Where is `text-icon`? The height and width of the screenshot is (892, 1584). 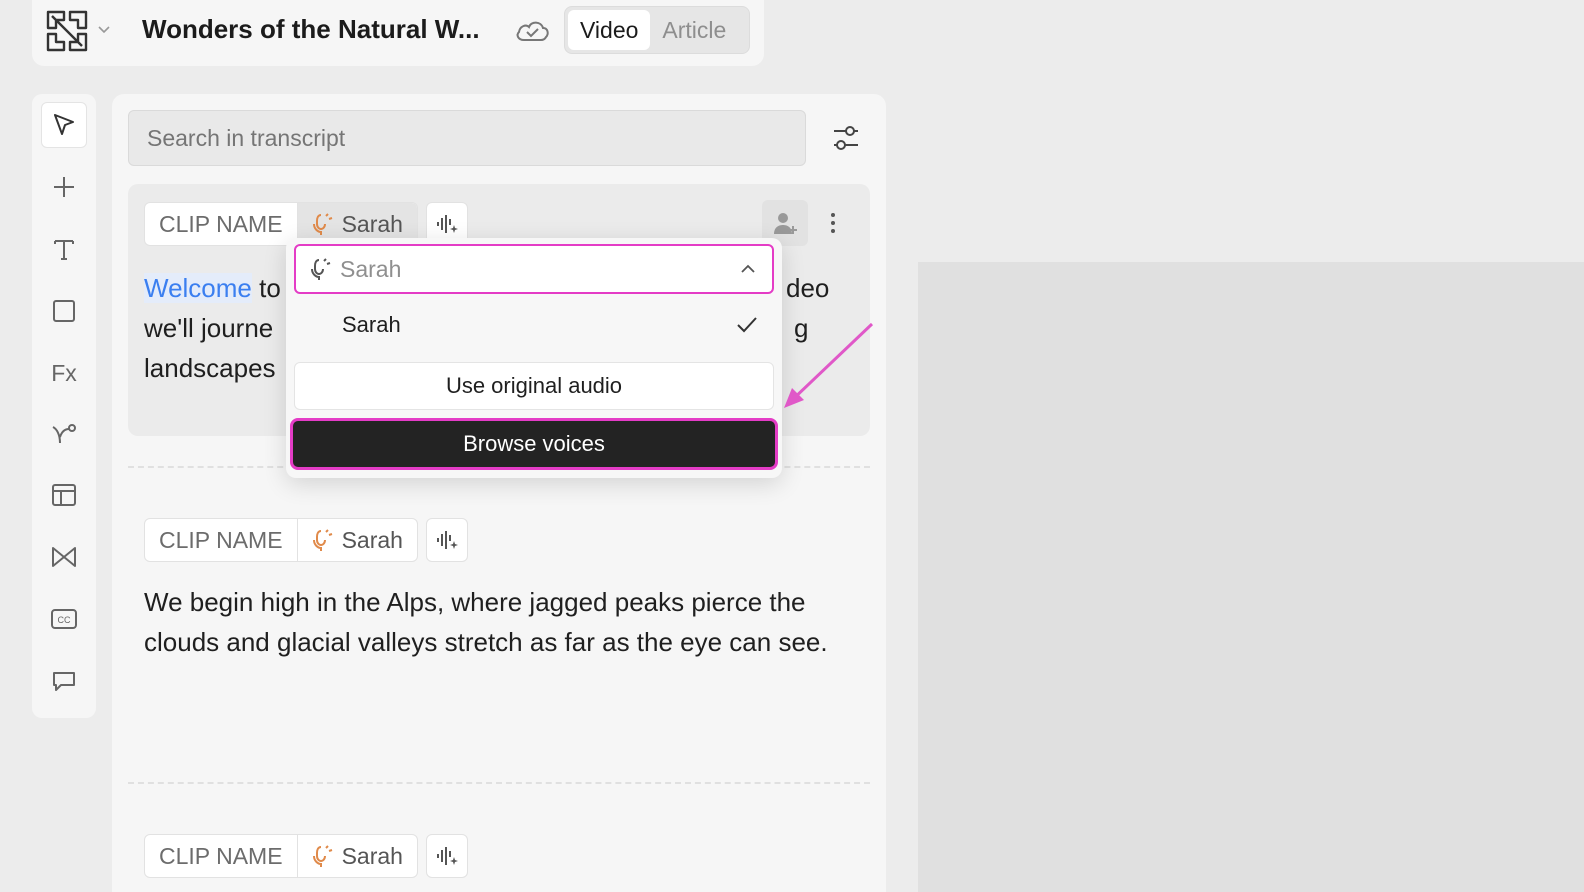
text-icon is located at coordinates (64, 250).